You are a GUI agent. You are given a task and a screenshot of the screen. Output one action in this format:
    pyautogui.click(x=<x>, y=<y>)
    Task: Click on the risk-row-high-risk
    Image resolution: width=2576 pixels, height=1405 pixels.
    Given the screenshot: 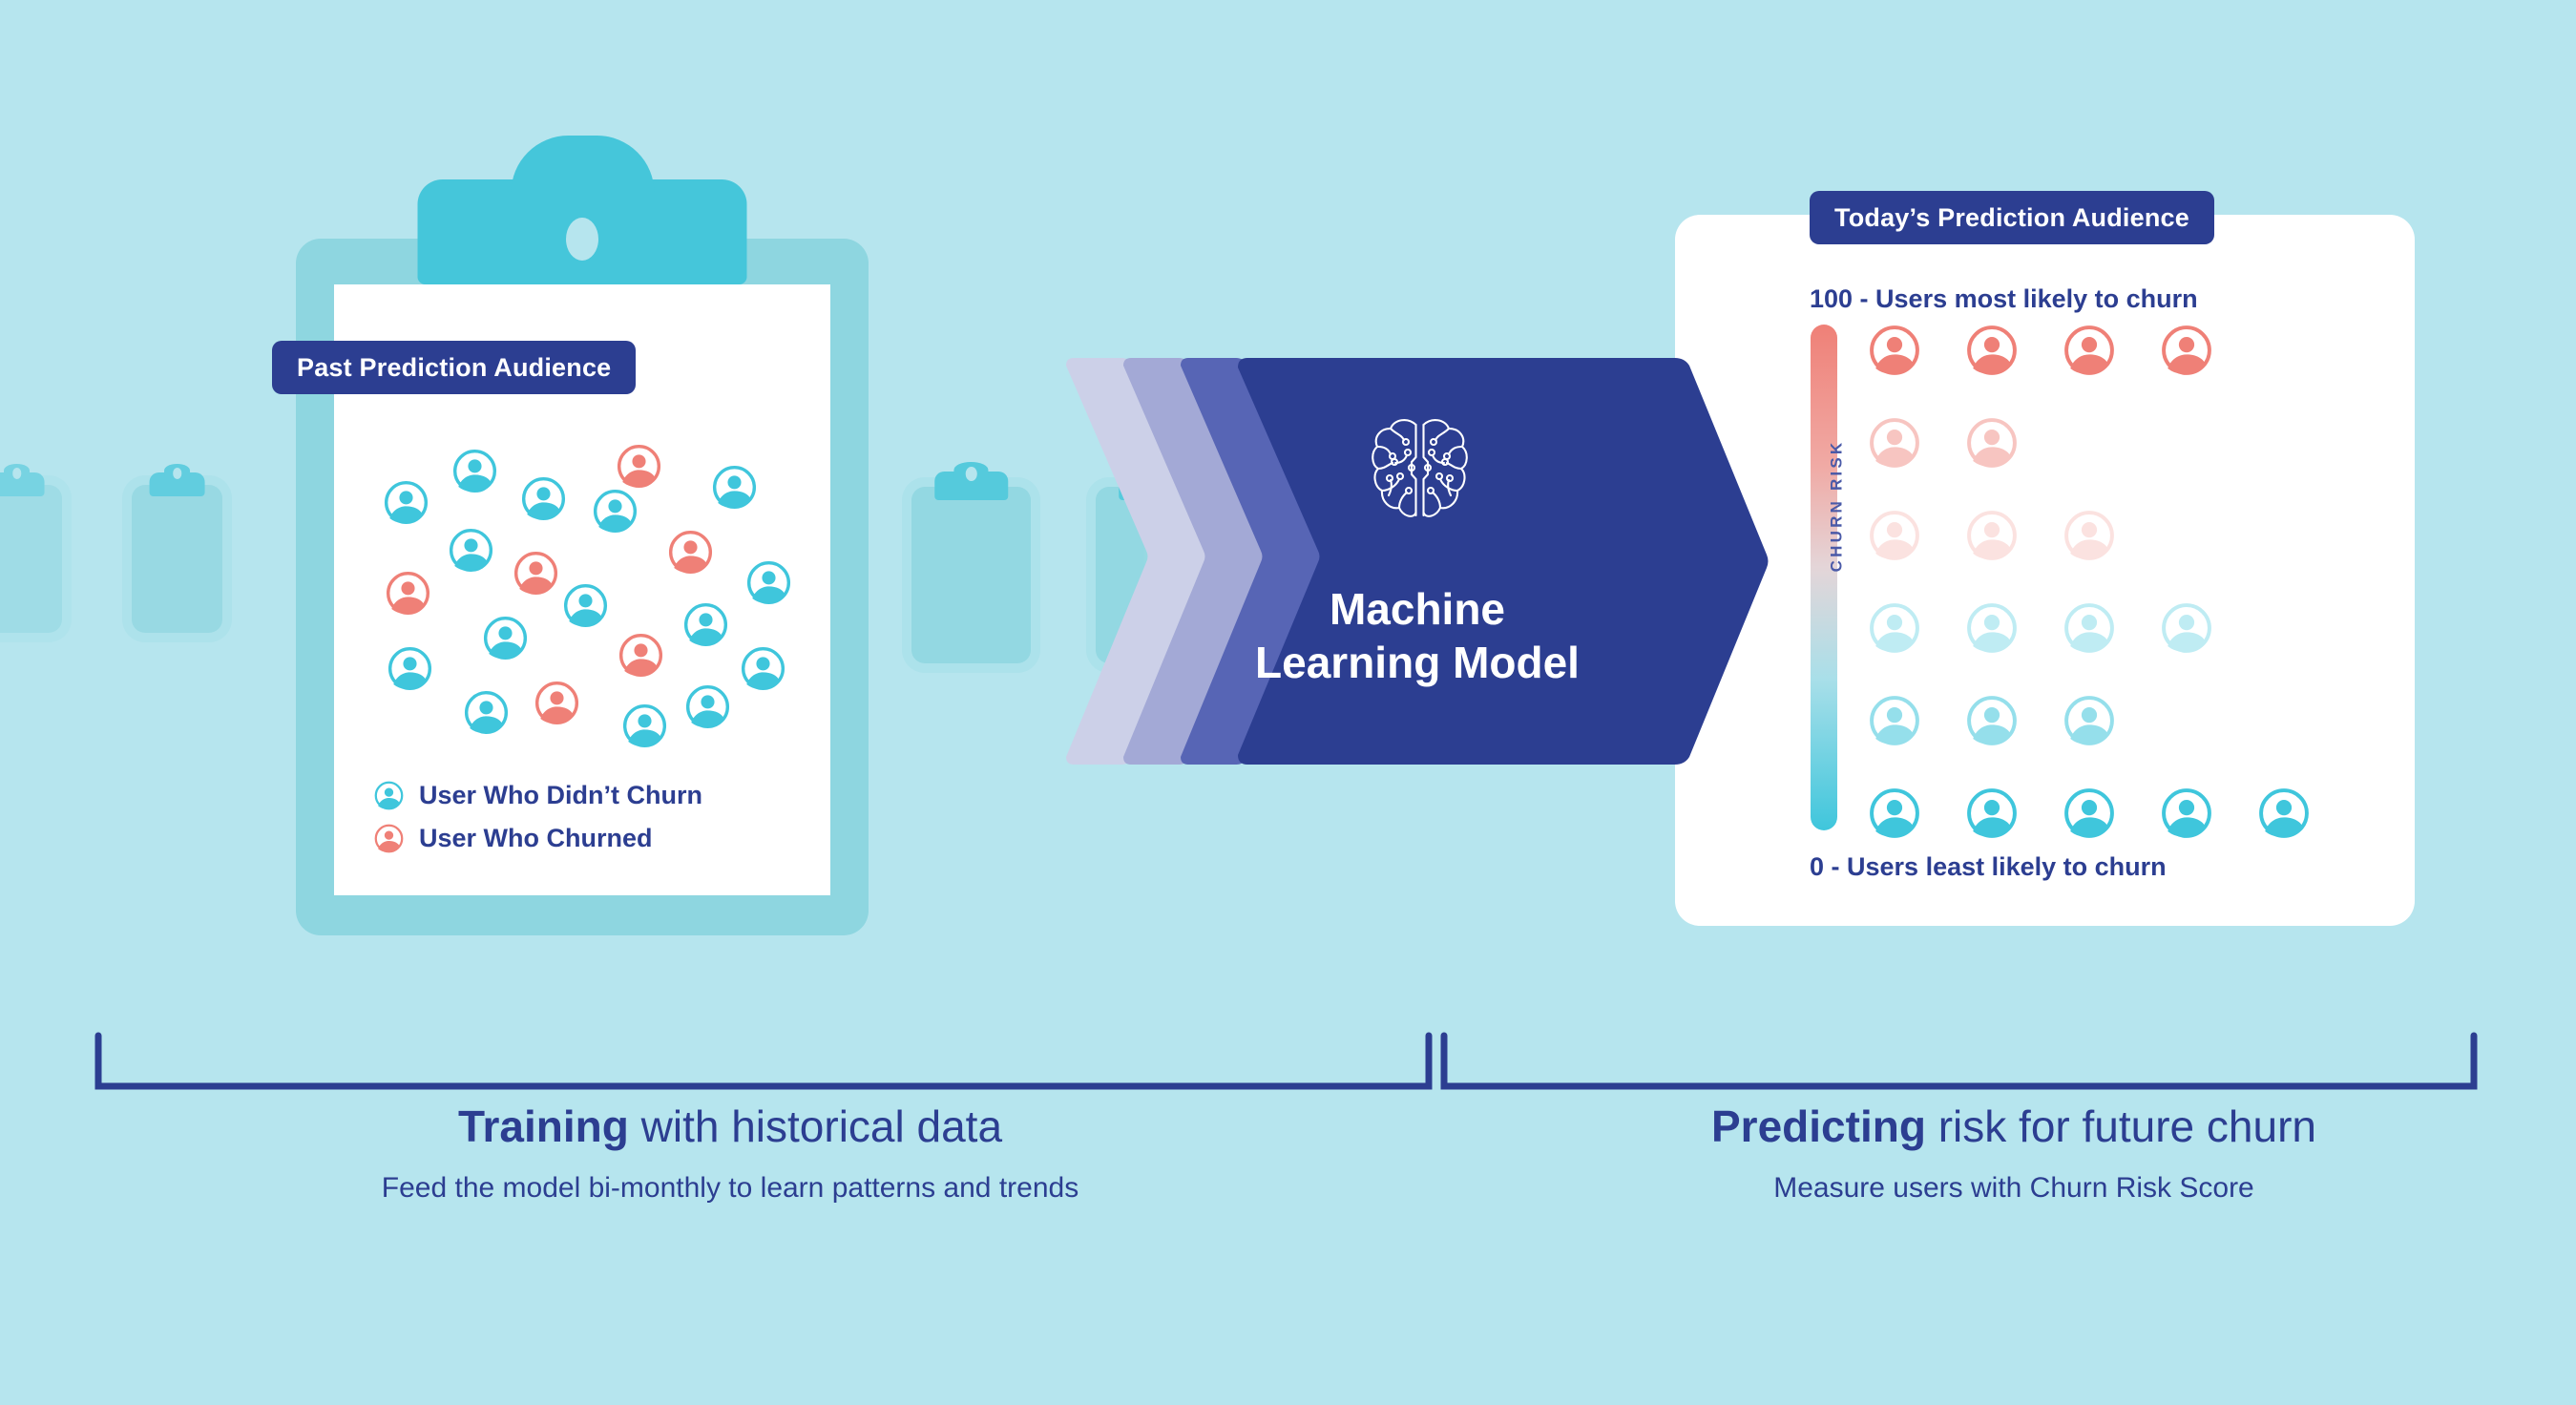 What is the action you would take?
    pyautogui.click(x=2136, y=443)
    